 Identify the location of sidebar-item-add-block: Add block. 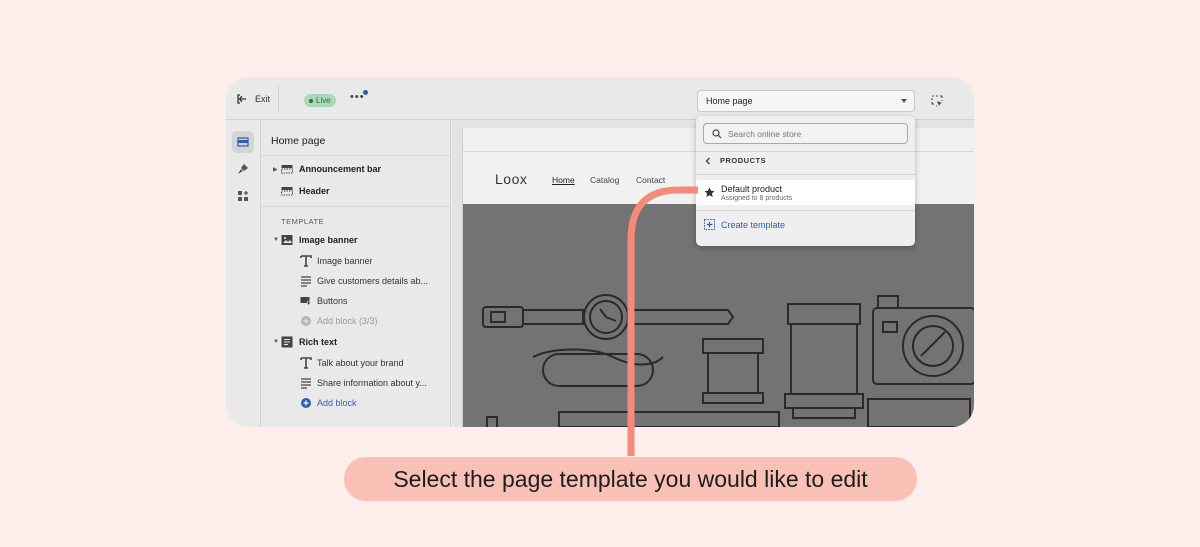
(356, 403).